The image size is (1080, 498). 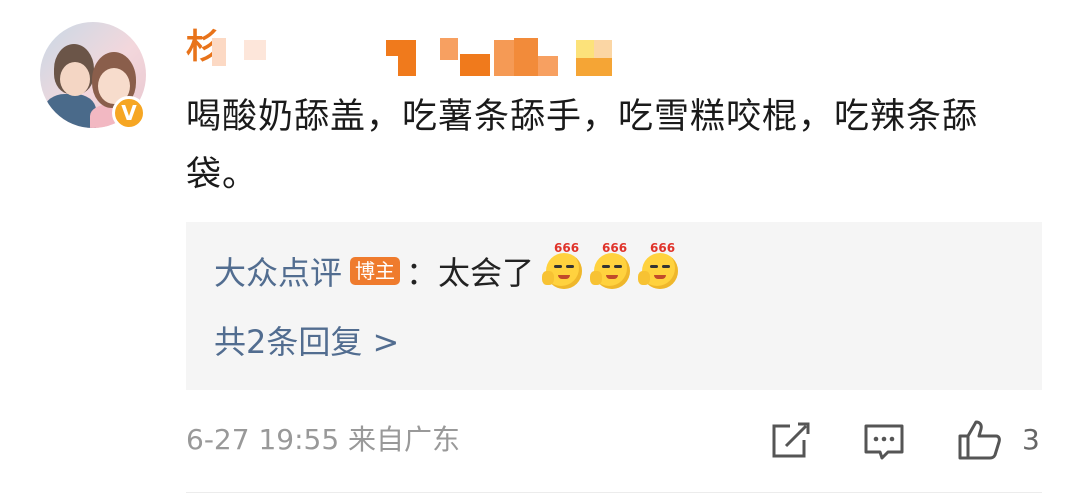 What do you see at coordinates (129, 113) in the screenshot?
I see `verified-icon: V` at bounding box center [129, 113].